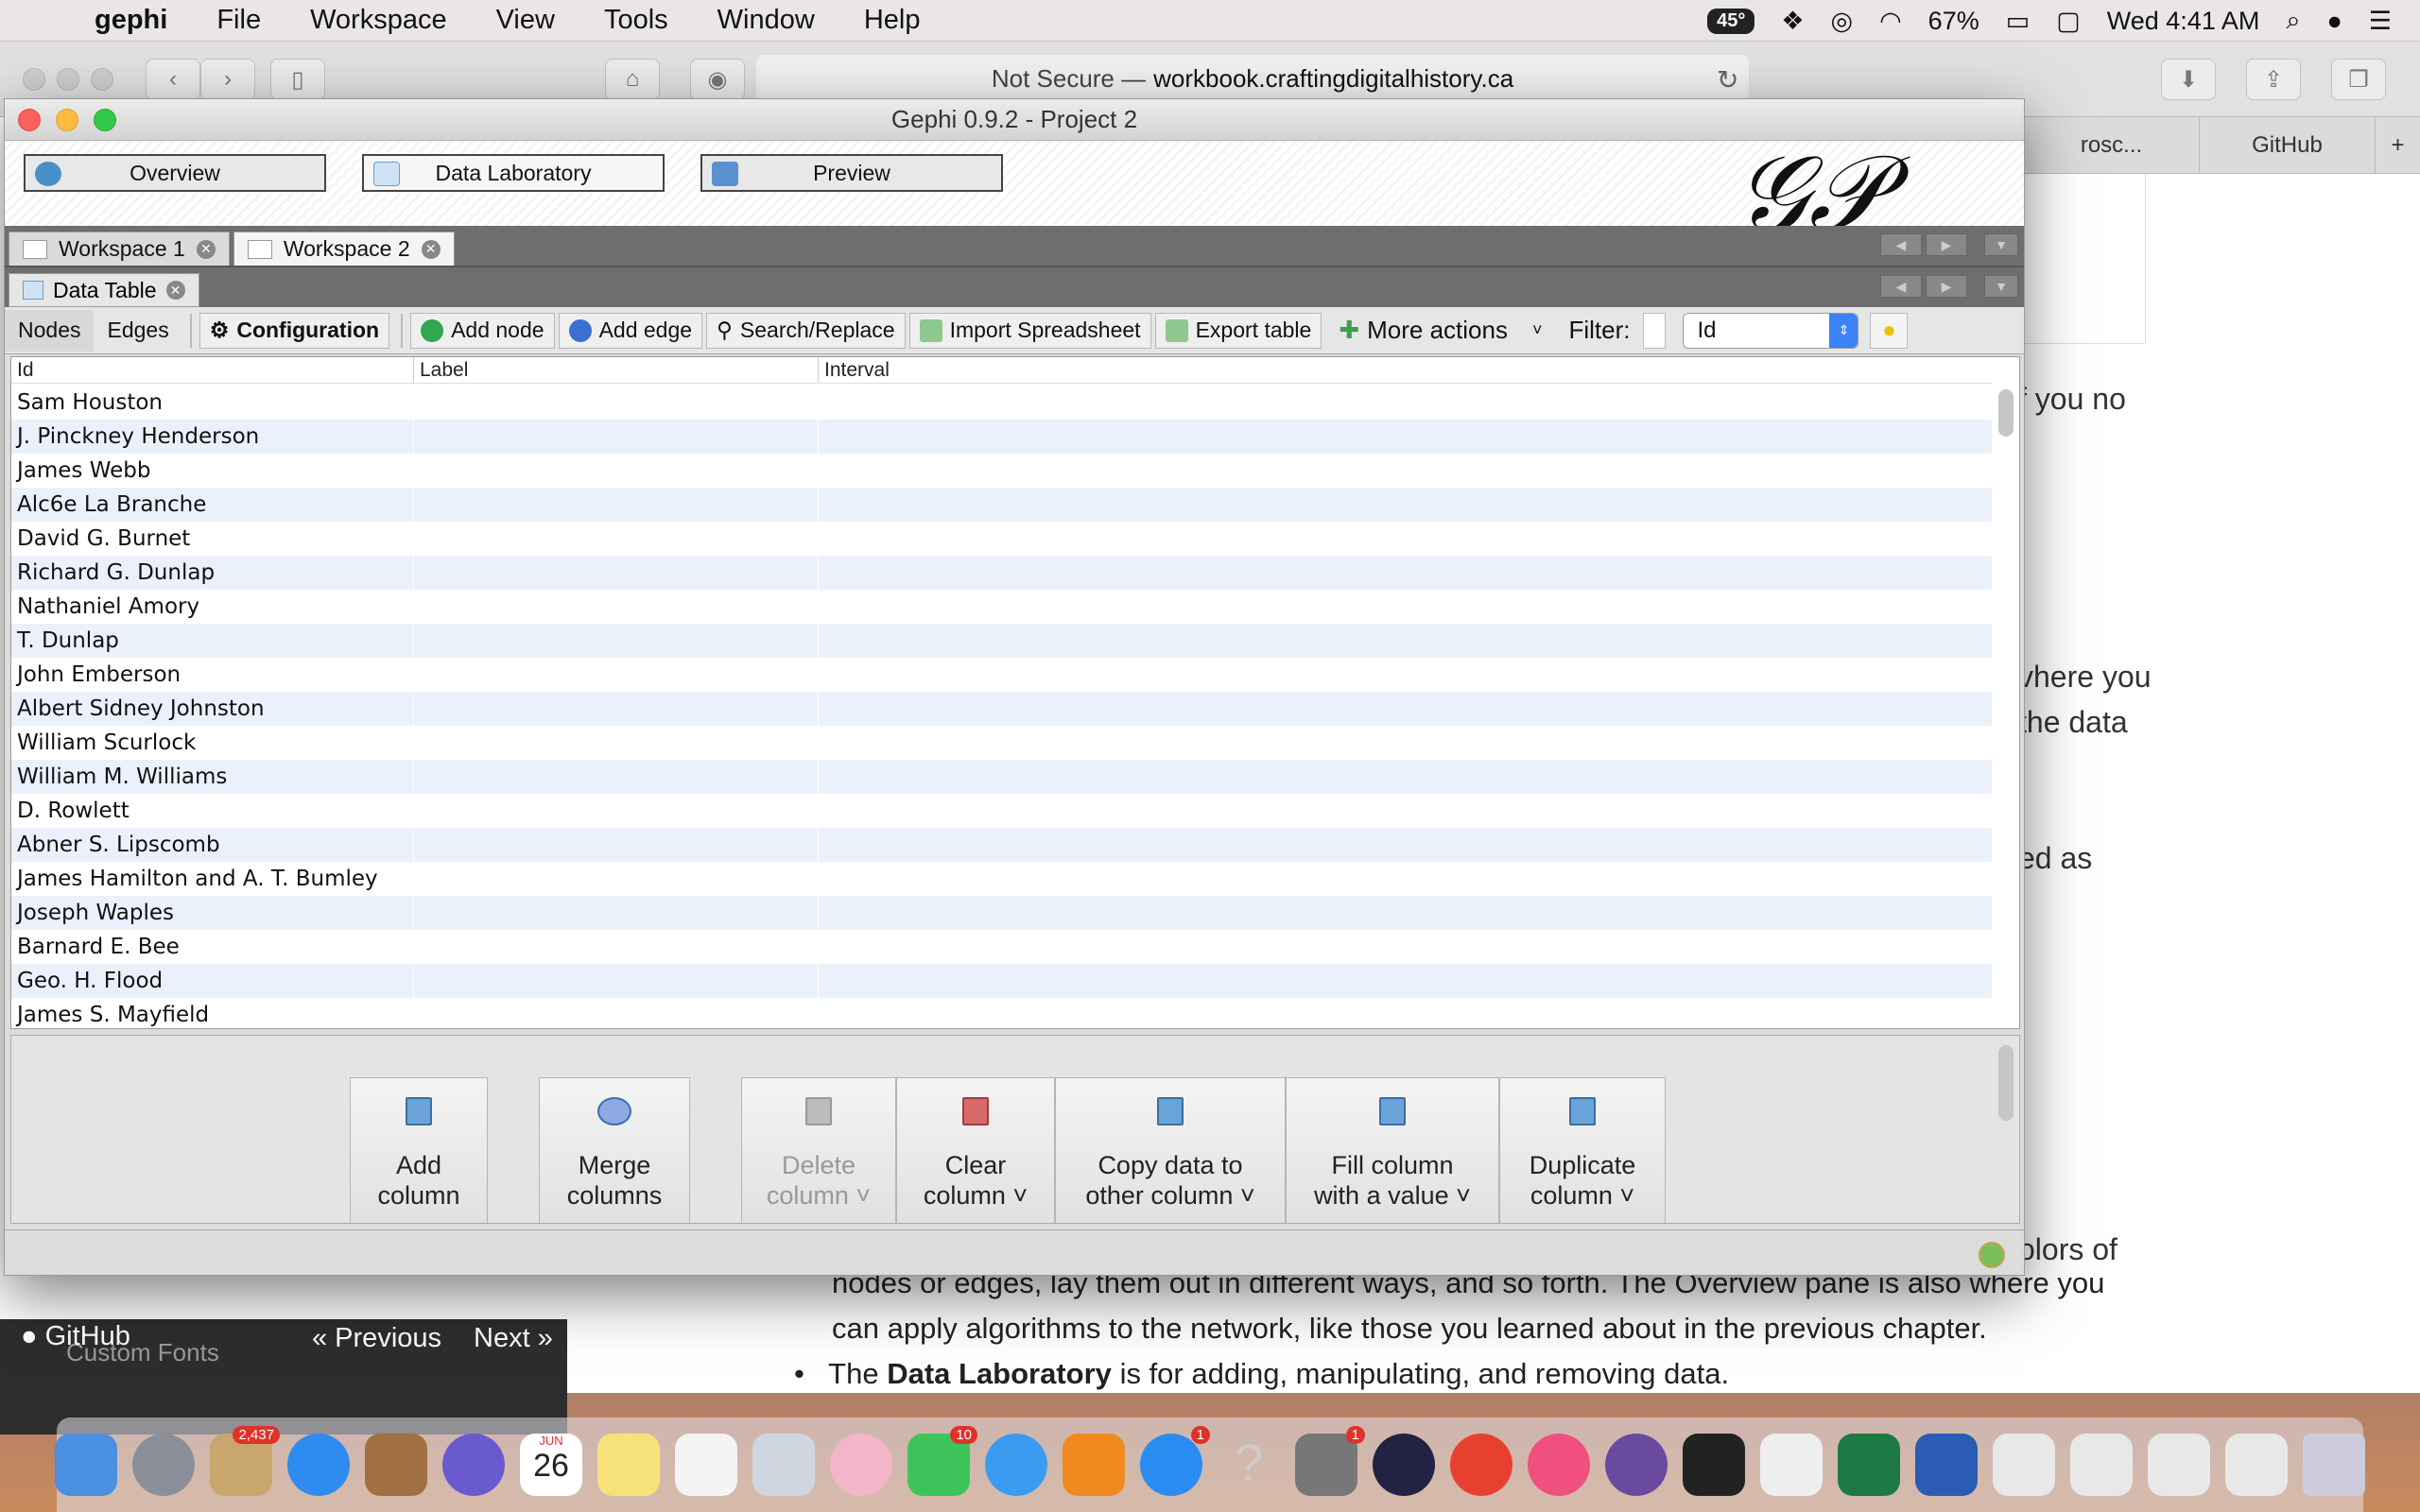  Describe the element at coordinates (942, 1461) in the screenshot. I see `facetime-icon: 10` at that location.